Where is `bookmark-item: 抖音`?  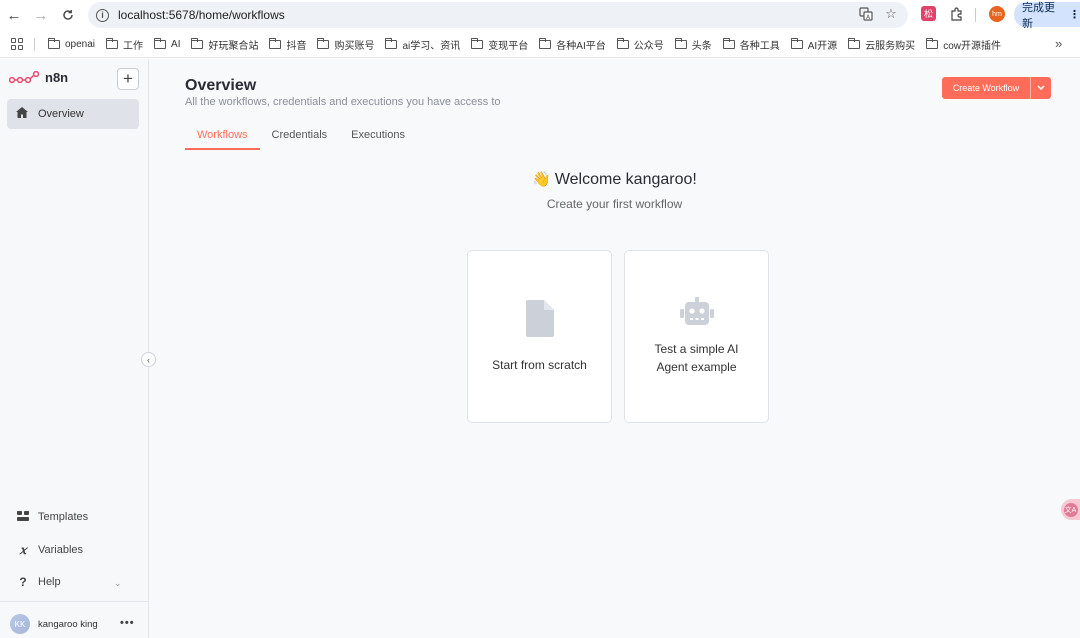 bookmark-item: 抖音 is located at coordinates (287, 44).